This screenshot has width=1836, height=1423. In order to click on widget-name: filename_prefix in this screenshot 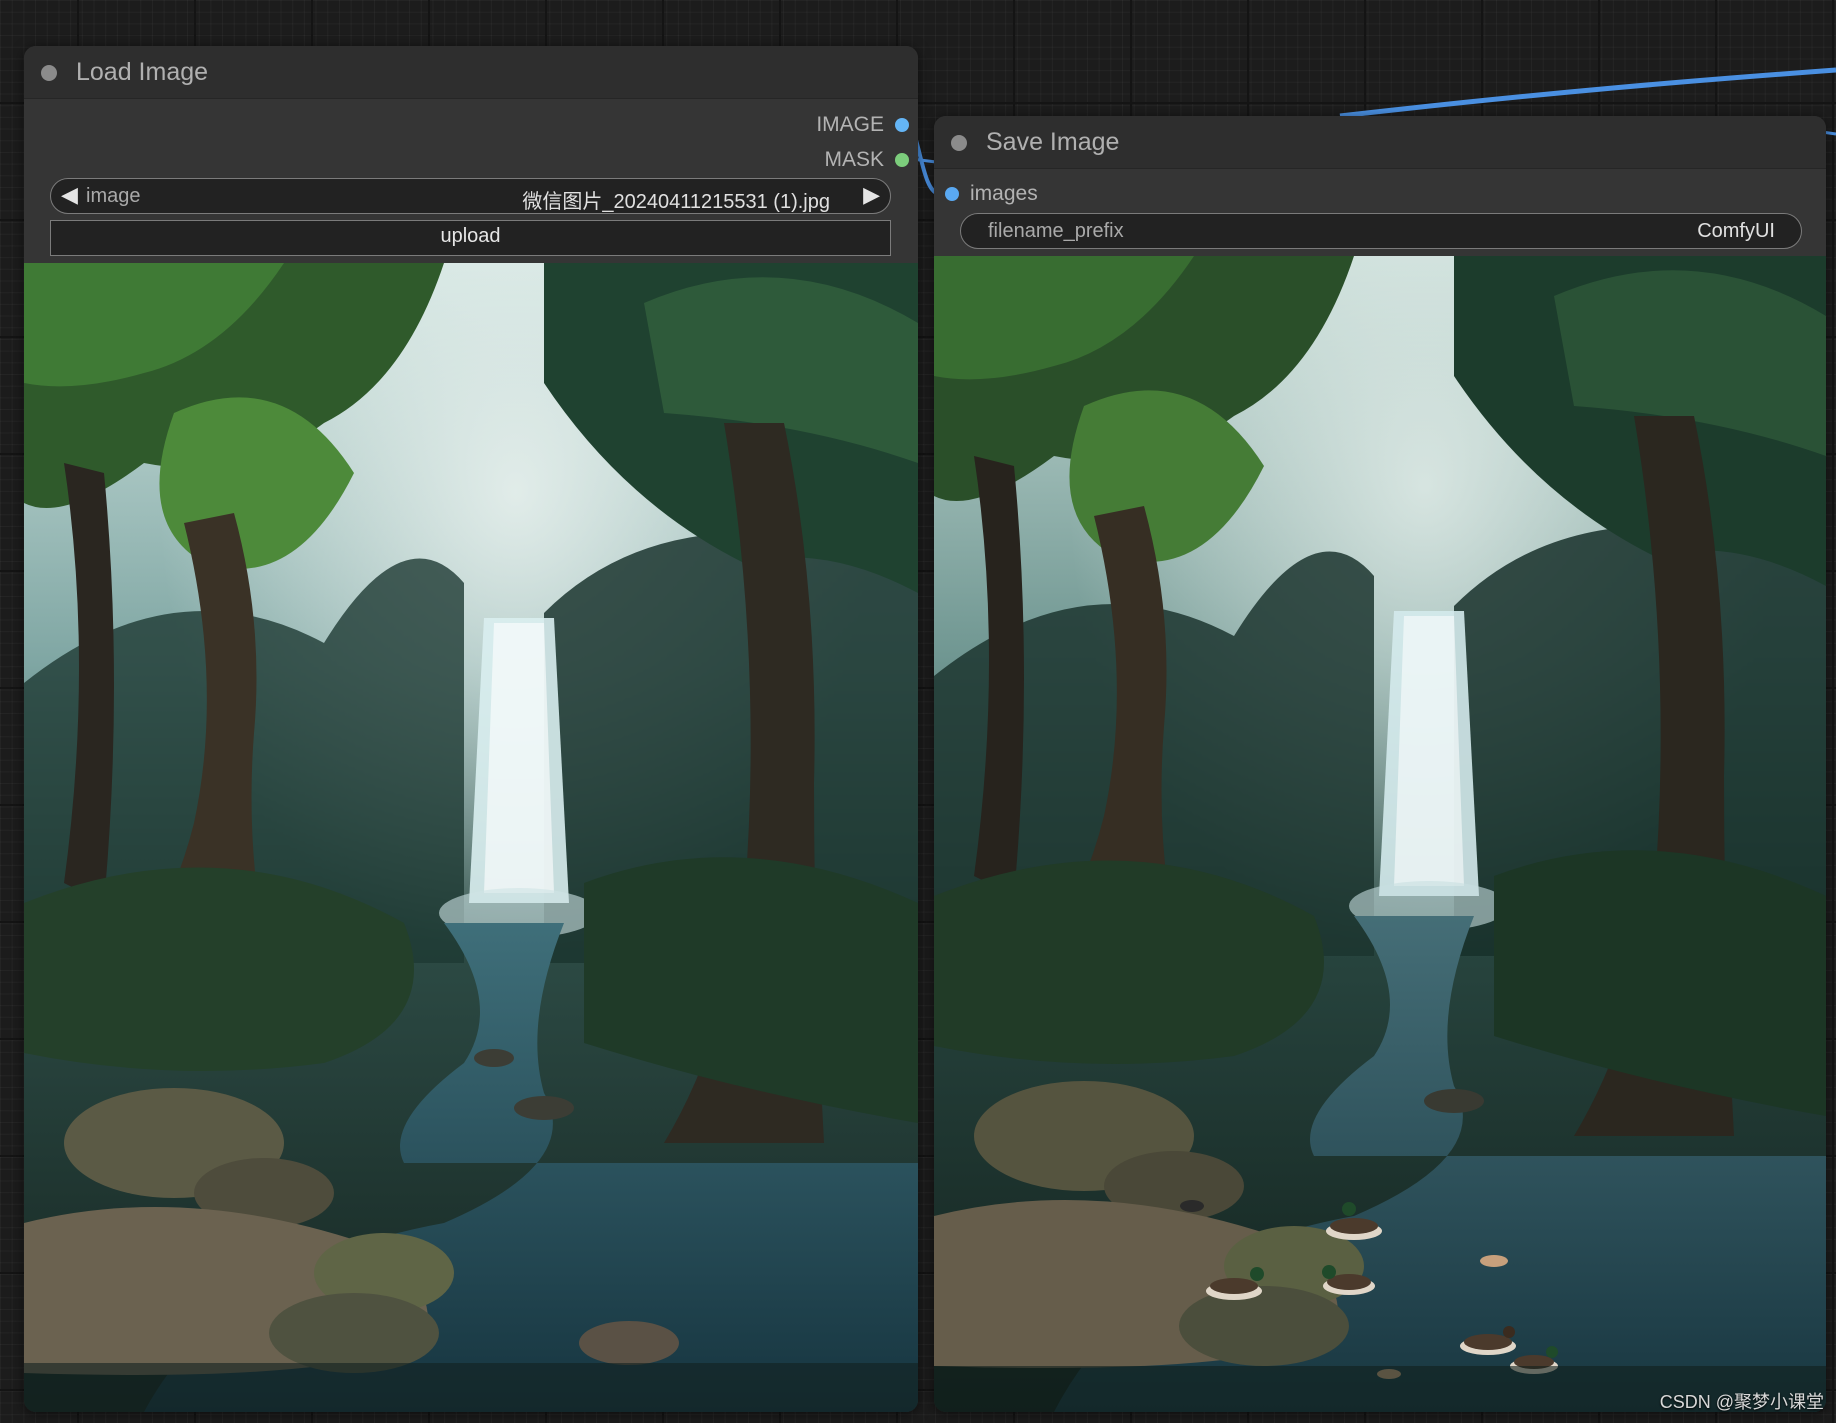, I will do `click(1056, 231)`.